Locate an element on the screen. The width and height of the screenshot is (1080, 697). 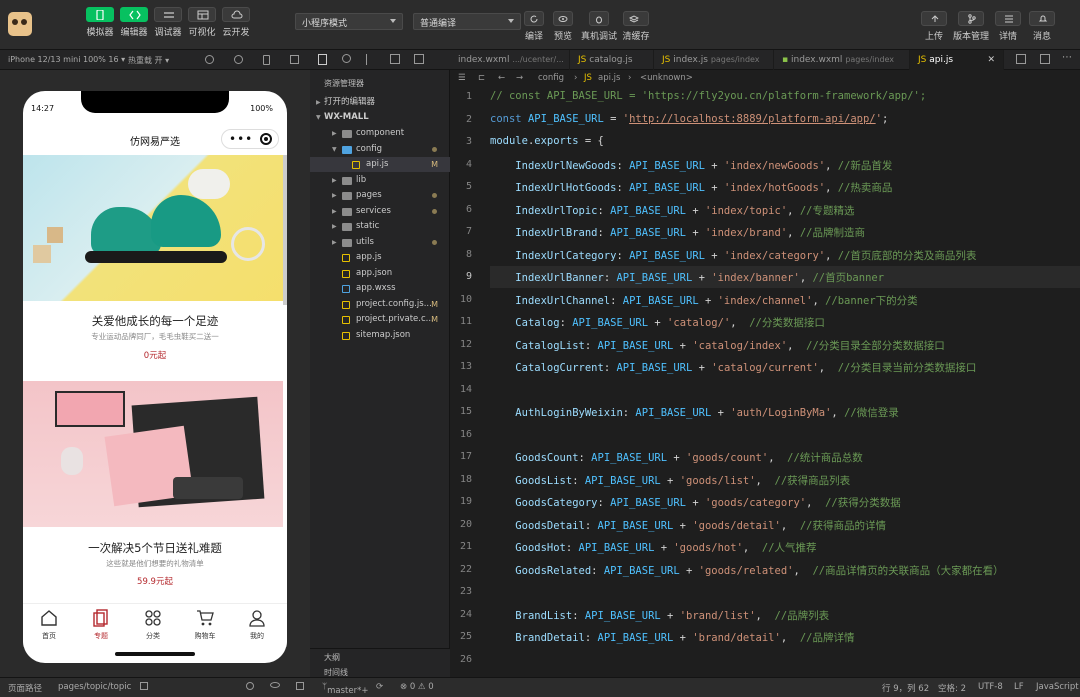
mini-program-capsule: ••• is located at coordinates (250, 139).